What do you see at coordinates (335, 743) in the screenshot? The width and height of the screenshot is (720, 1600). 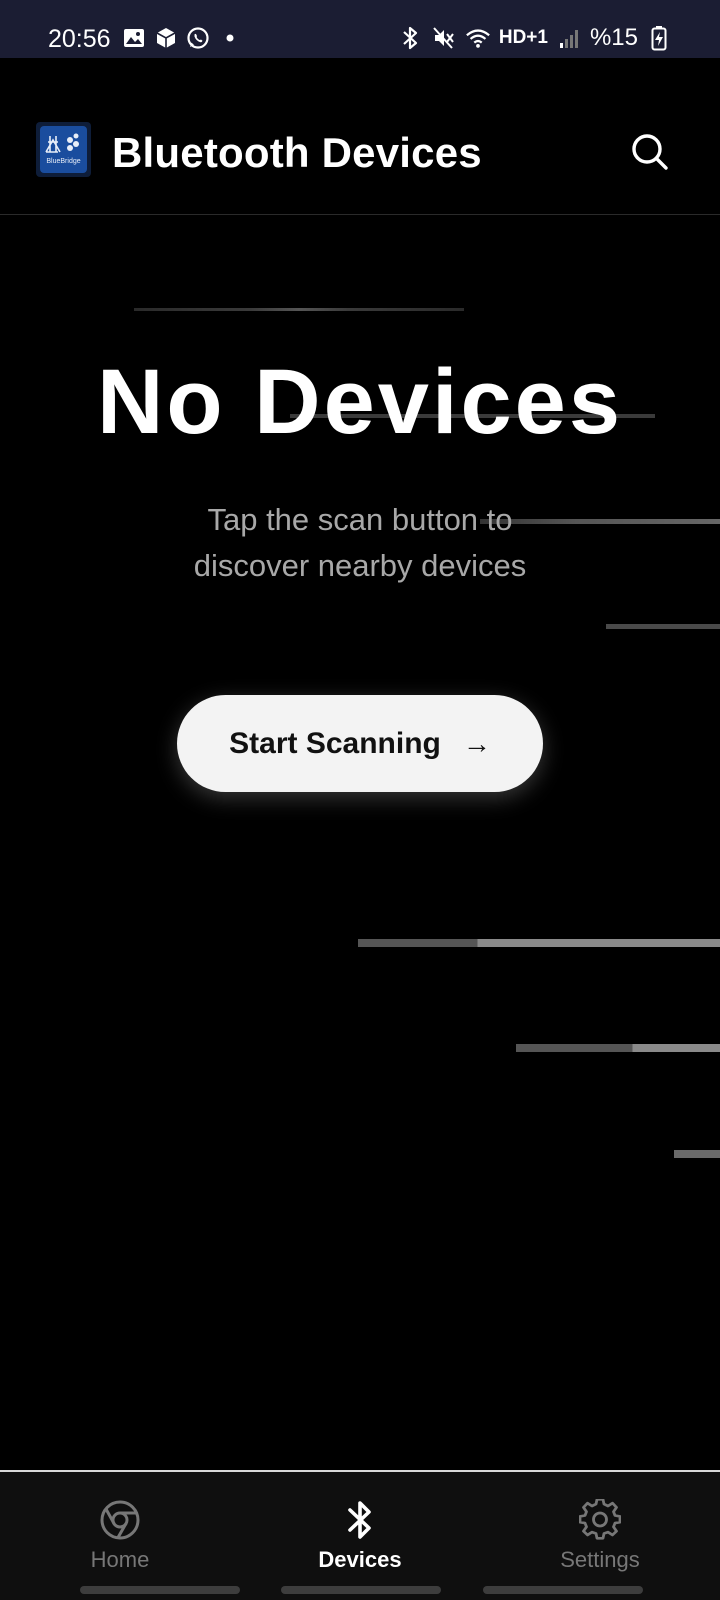 I see `start-scanning-label: Start Scanning` at bounding box center [335, 743].